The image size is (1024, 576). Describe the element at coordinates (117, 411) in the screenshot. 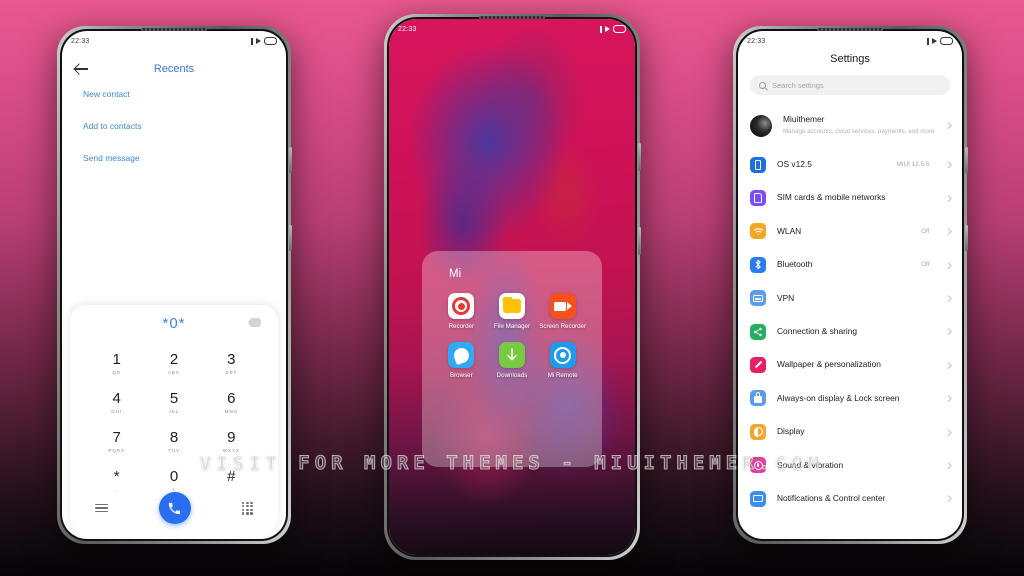

I see `dialpad-key-letters: GHI` at that location.